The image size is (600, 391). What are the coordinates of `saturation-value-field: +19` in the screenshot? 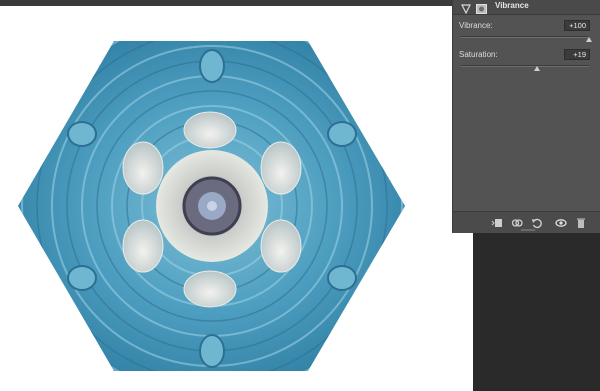 It's located at (577, 54).